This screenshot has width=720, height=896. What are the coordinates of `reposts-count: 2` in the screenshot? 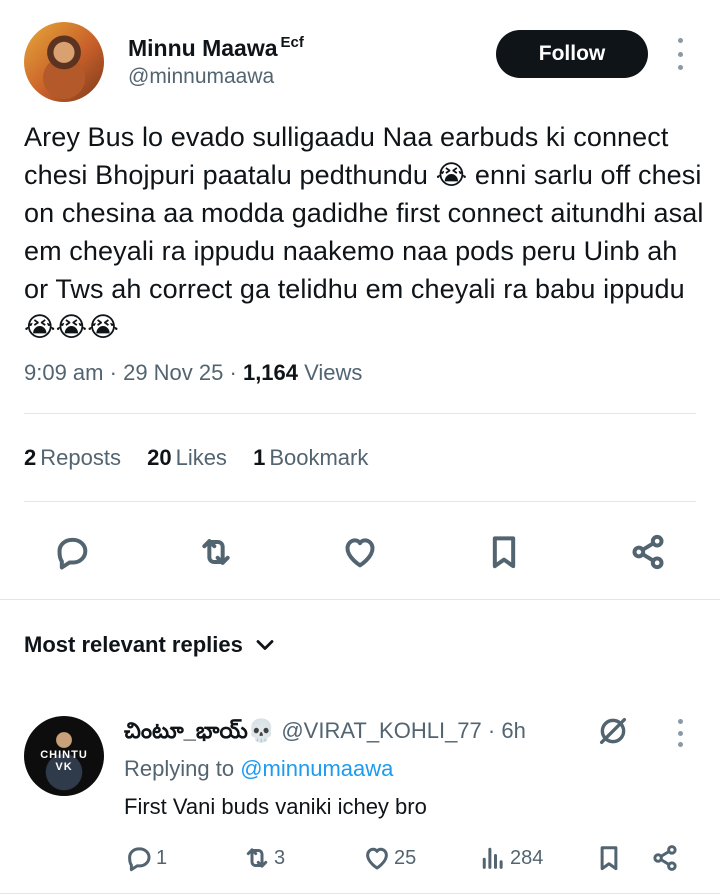 It's located at (30, 457).